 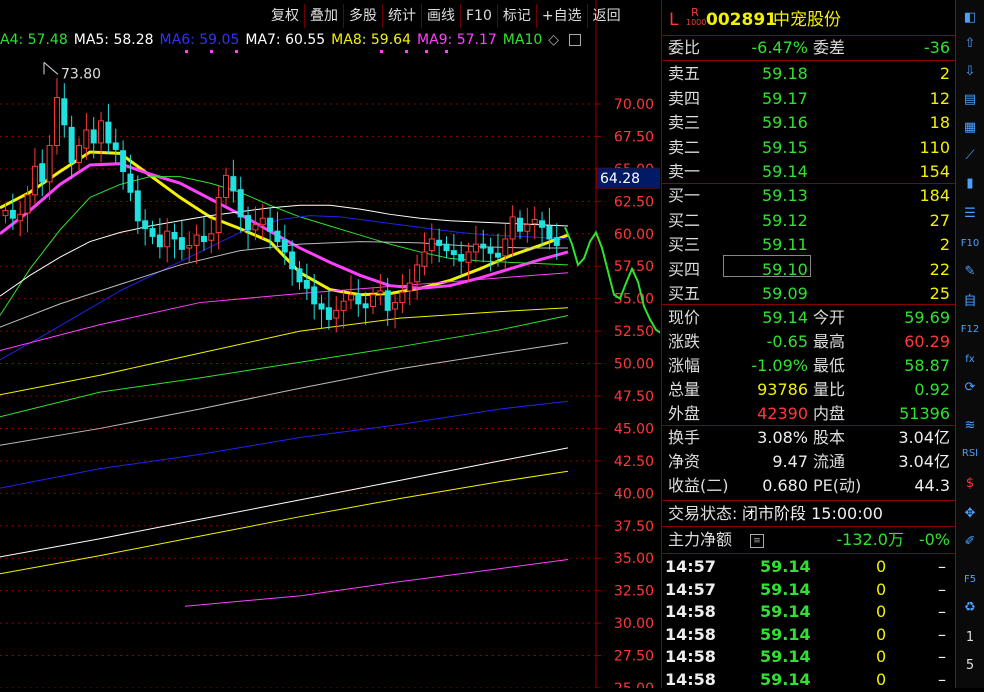 What do you see at coordinates (970, 329) in the screenshot?
I see `f12-icon: F12` at bounding box center [970, 329].